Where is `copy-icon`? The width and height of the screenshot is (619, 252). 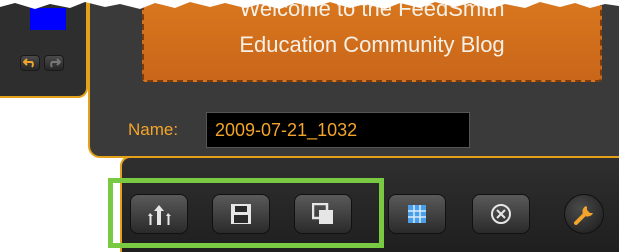
copy-icon is located at coordinates (322, 213).